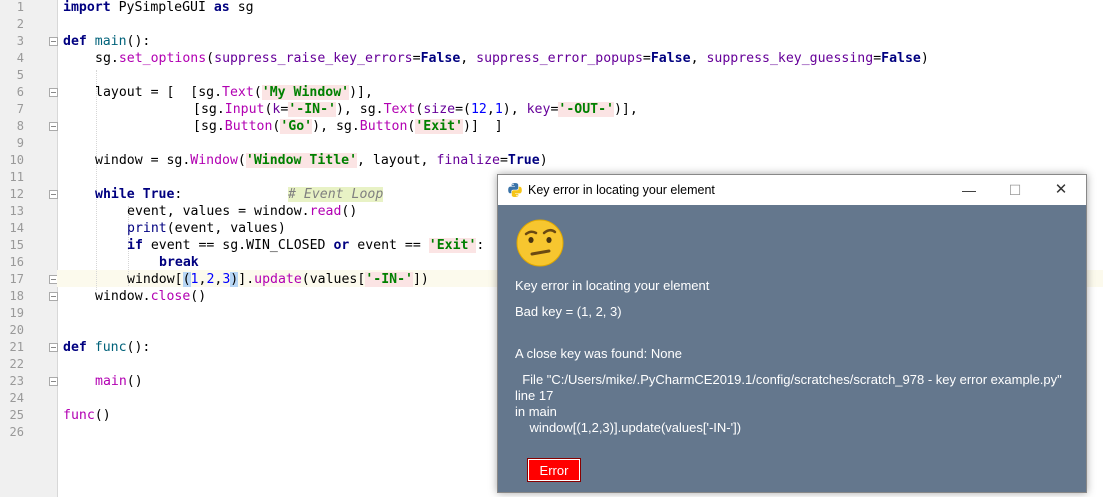 This screenshot has height=497, width=1103. What do you see at coordinates (16, 296) in the screenshot?
I see `line-number: 18` at bounding box center [16, 296].